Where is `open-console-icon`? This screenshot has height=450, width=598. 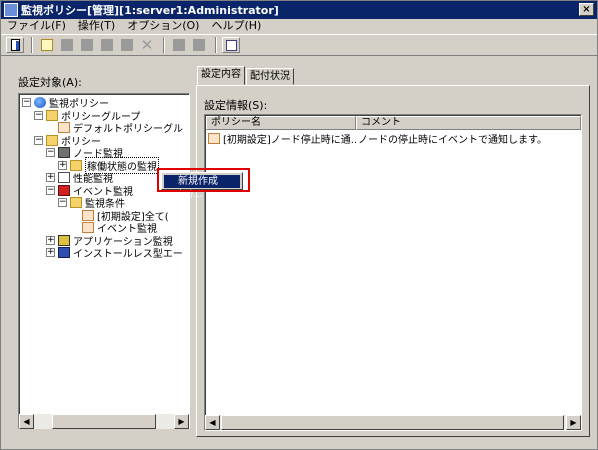
open-console-icon is located at coordinates (15, 45).